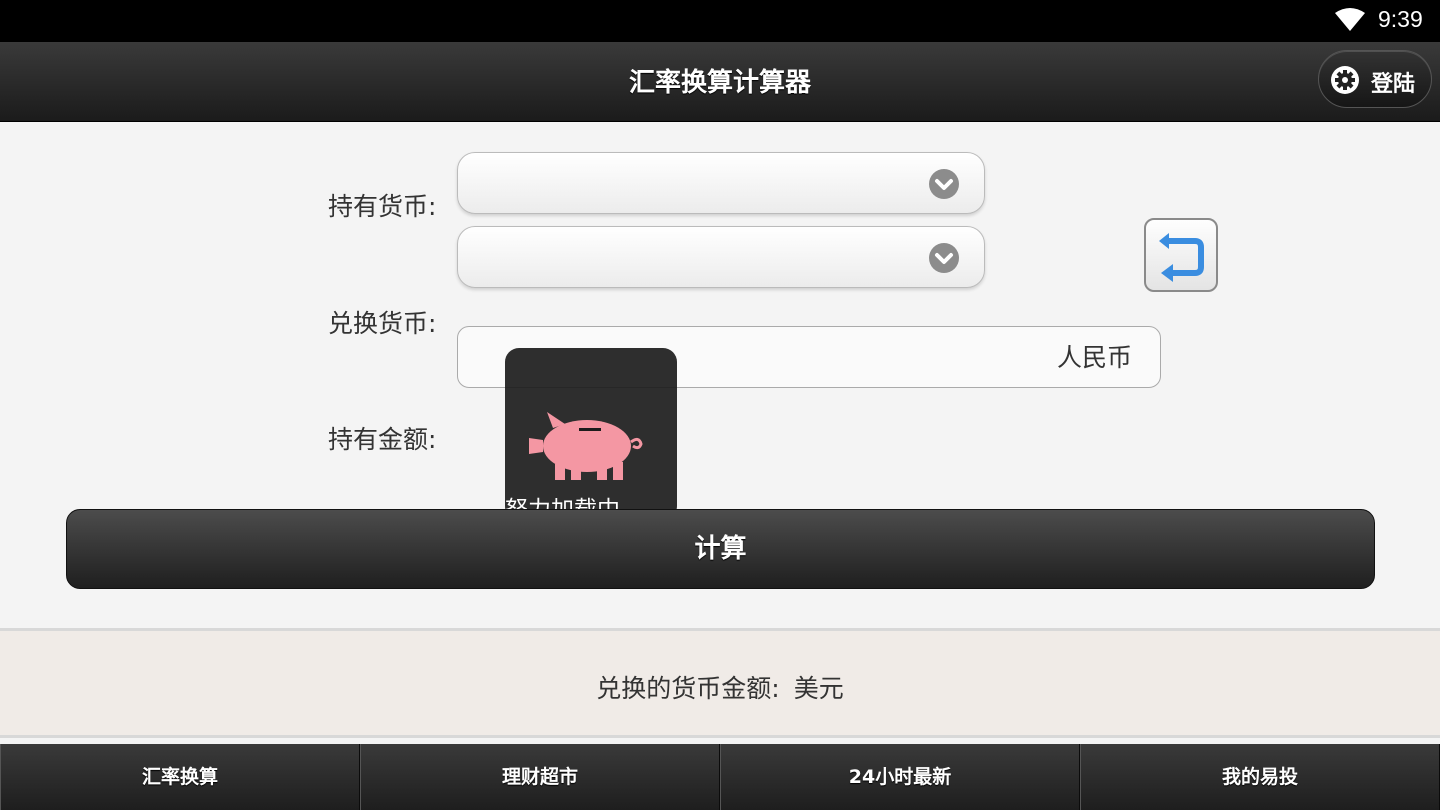 This screenshot has width=1440, height=810. I want to click on tab-exchange-rate: 汇率换算, so click(180, 777).